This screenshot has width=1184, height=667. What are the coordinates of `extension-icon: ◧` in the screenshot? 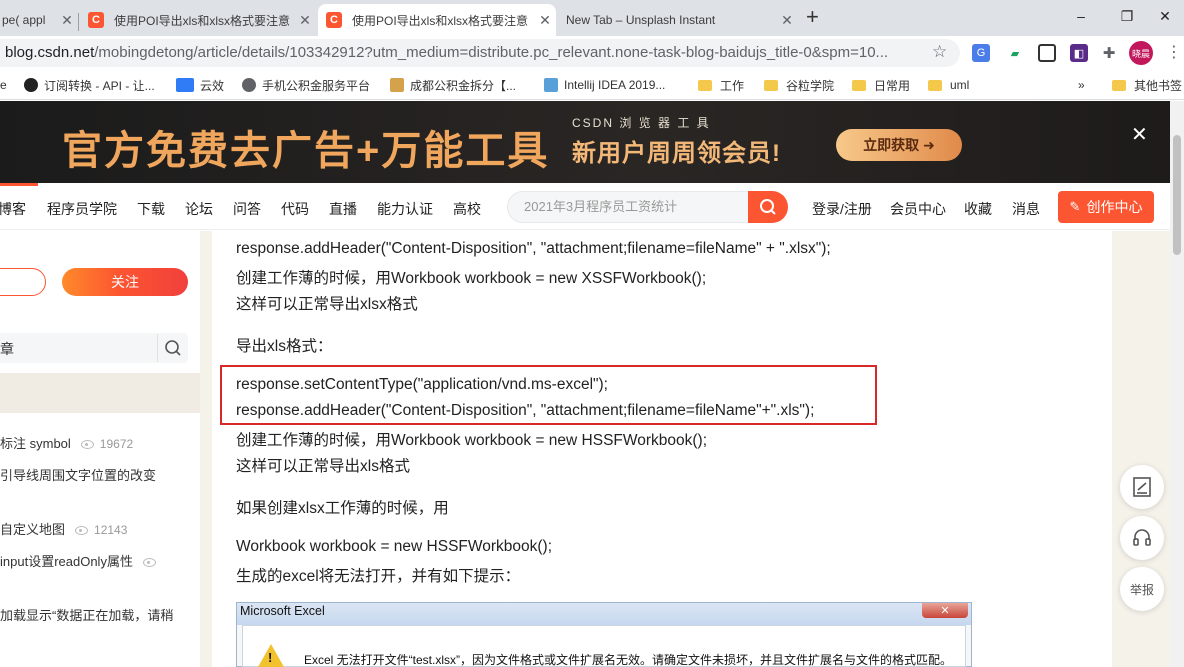 It's located at (1079, 53).